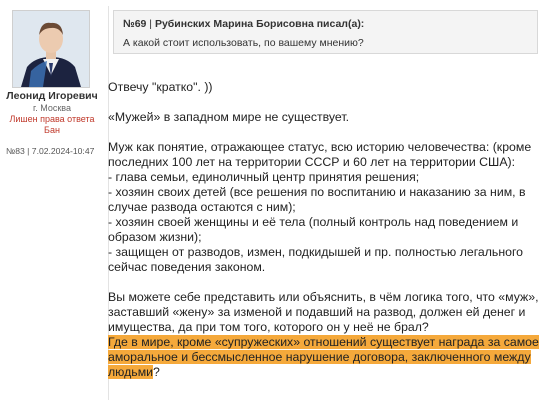 This screenshot has height=400, width=552. I want to click on author-ban-badge: Бан, so click(52, 130).